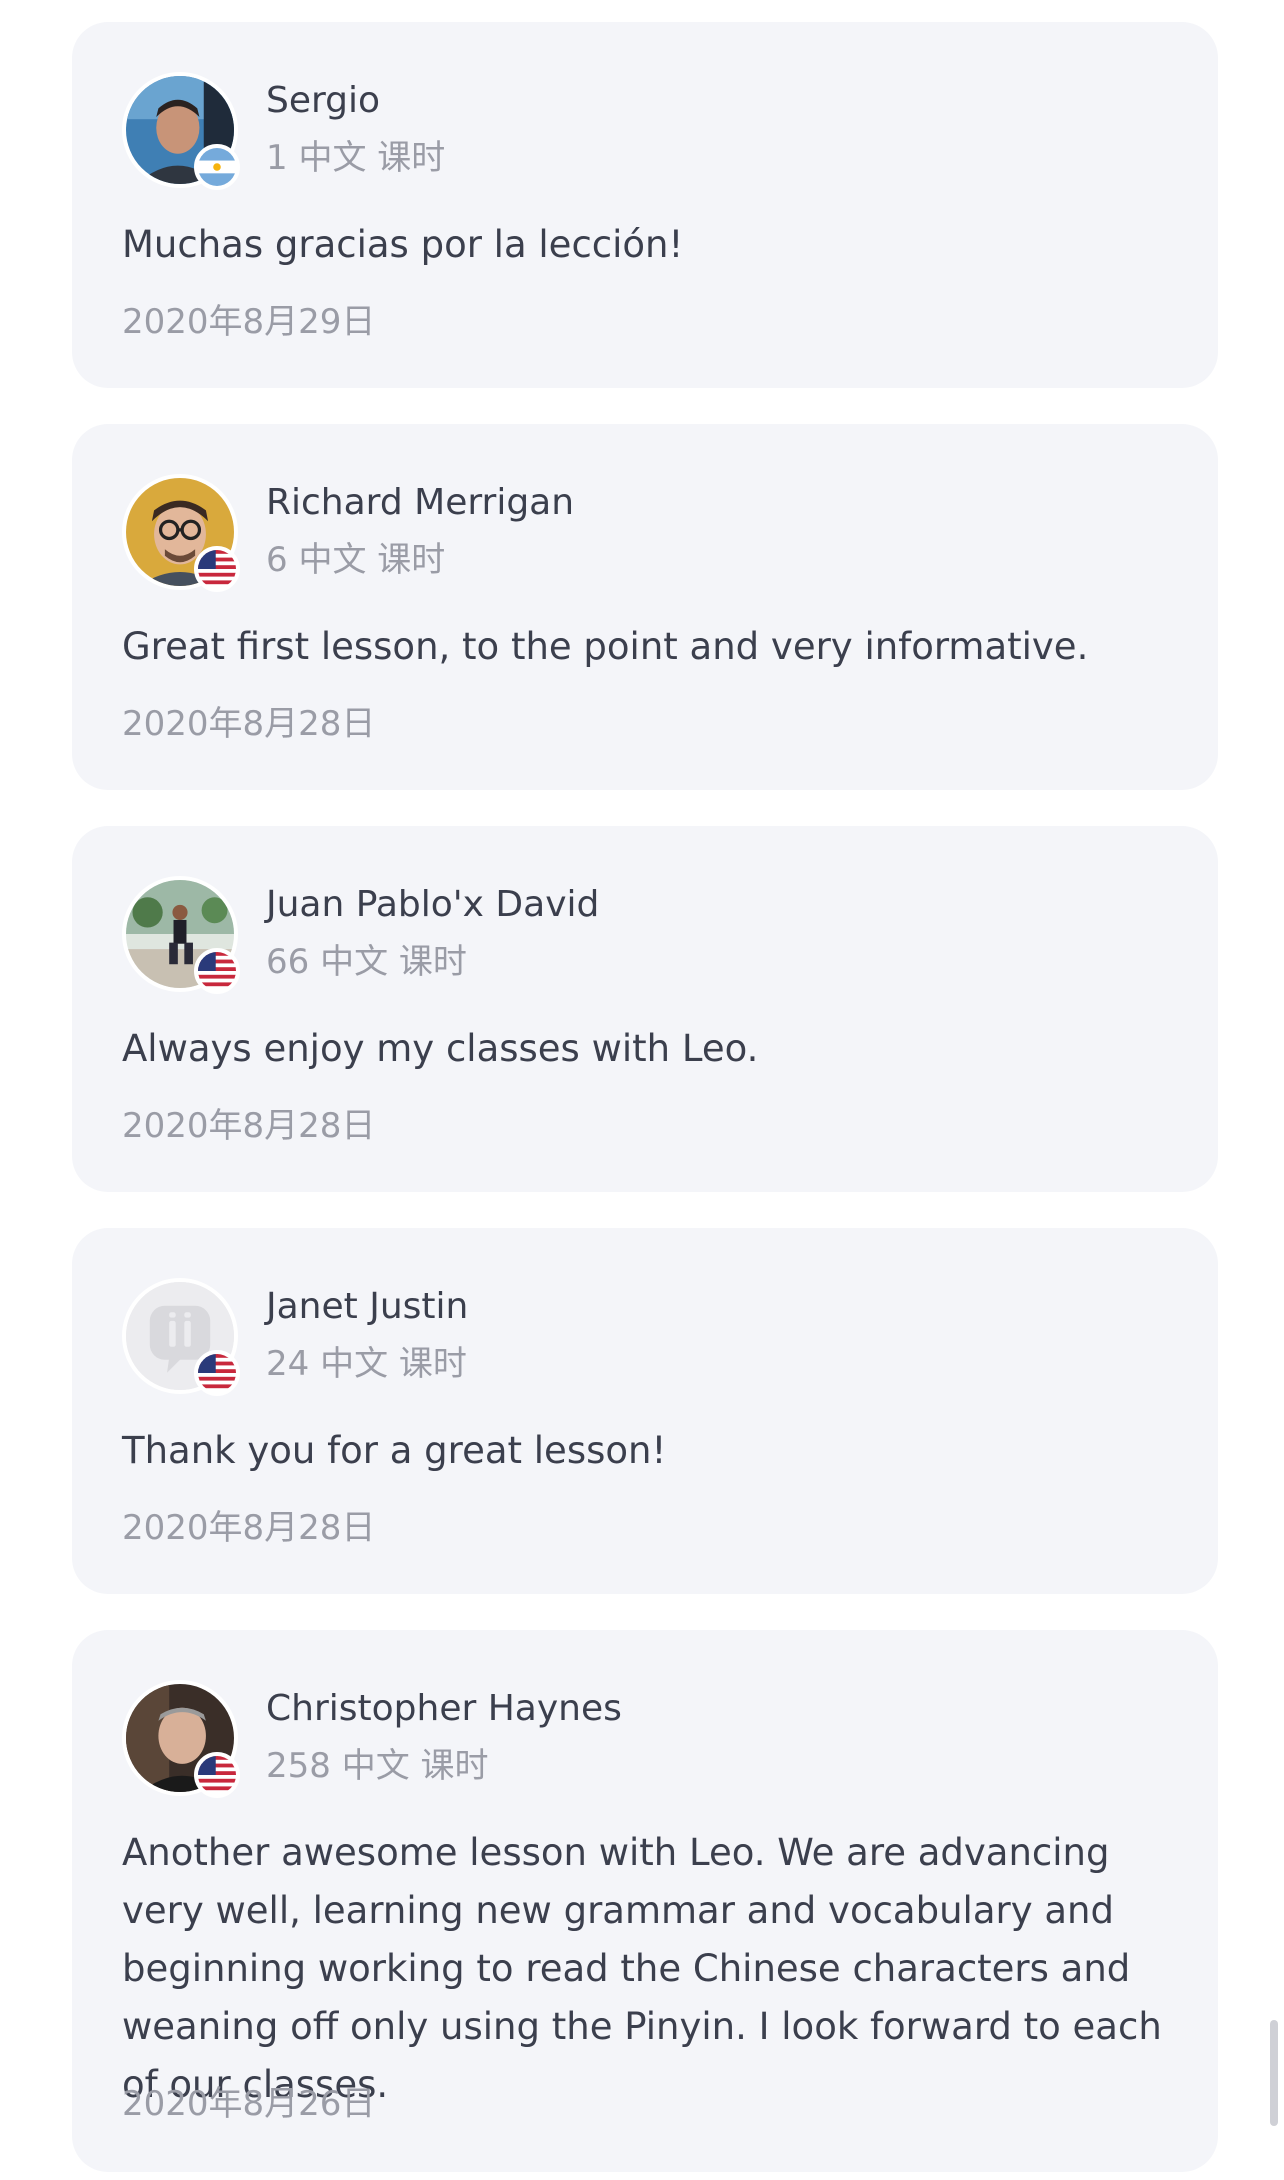 Image resolution: width=1284 pixels, height=2180 pixels. I want to click on student-name: Sergio, so click(323, 100).